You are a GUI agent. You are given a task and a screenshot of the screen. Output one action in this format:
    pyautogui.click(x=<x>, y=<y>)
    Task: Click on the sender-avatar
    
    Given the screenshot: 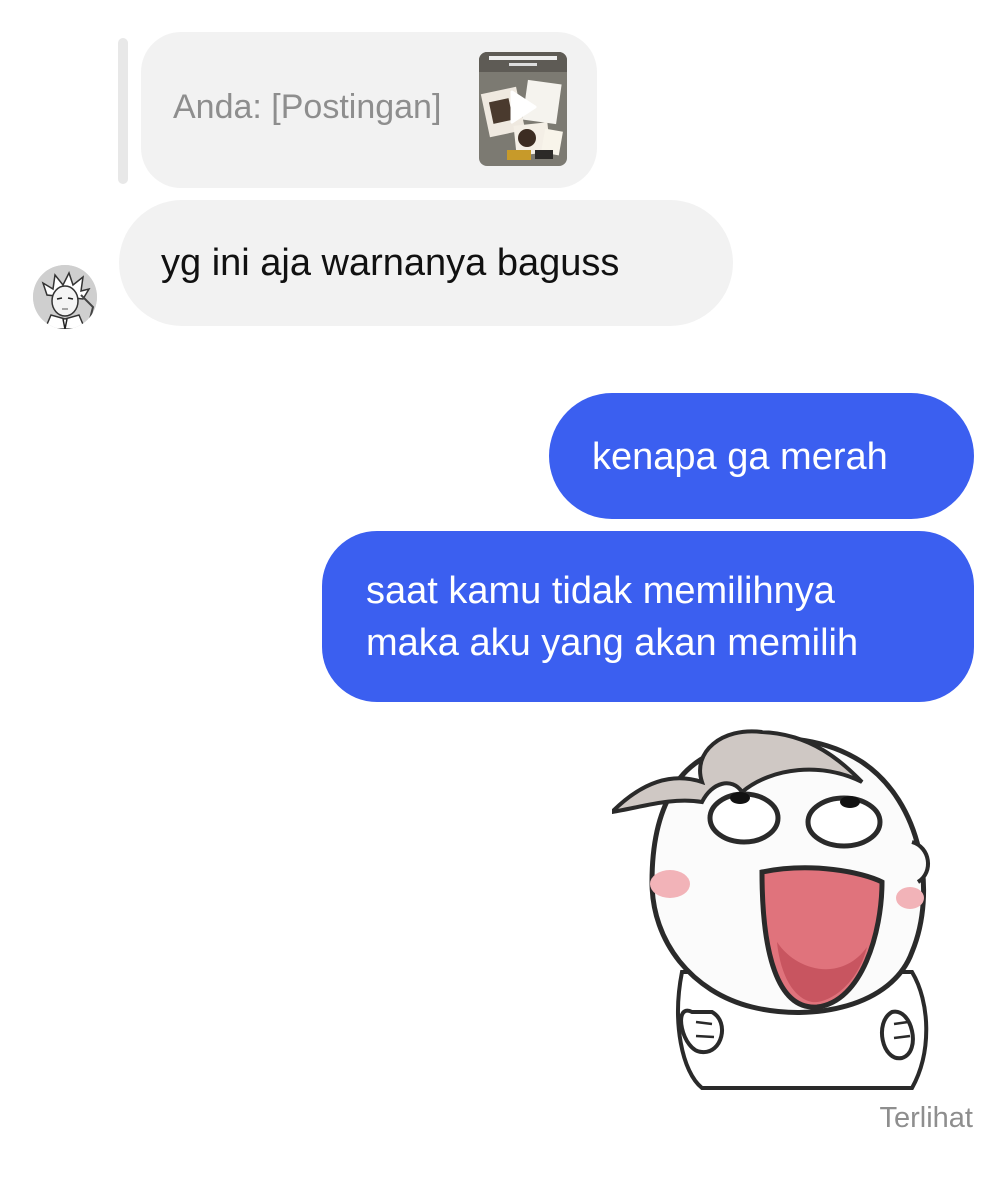 What is the action you would take?
    pyautogui.click(x=65, y=297)
    